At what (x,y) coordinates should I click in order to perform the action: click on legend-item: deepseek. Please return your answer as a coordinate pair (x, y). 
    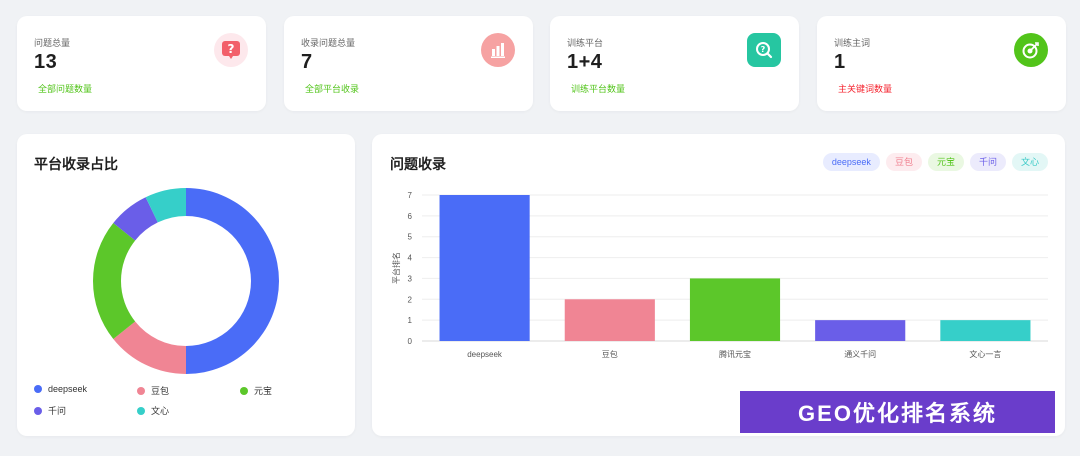
    Looking at the image, I should click on (60, 389).